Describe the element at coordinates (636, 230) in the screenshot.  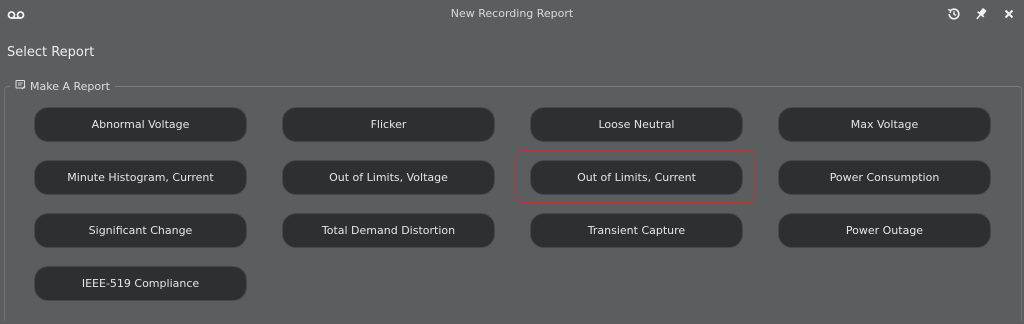
I see `report-button-transient-capture: Transient Capture` at that location.